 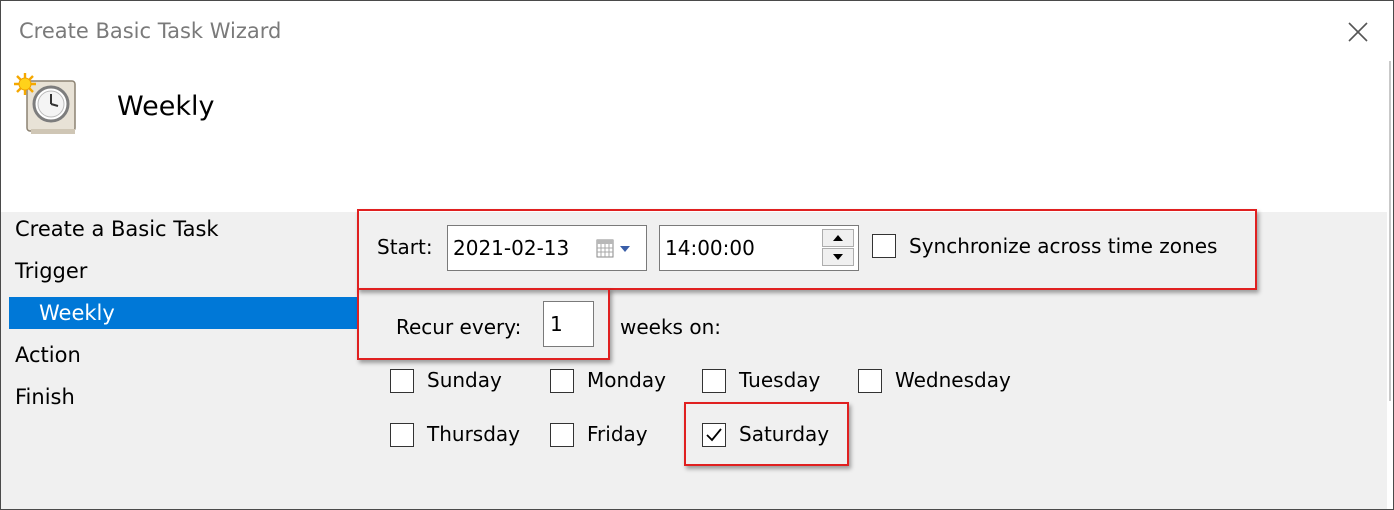 I want to click on time-decrement-button, so click(x=838, y=257).